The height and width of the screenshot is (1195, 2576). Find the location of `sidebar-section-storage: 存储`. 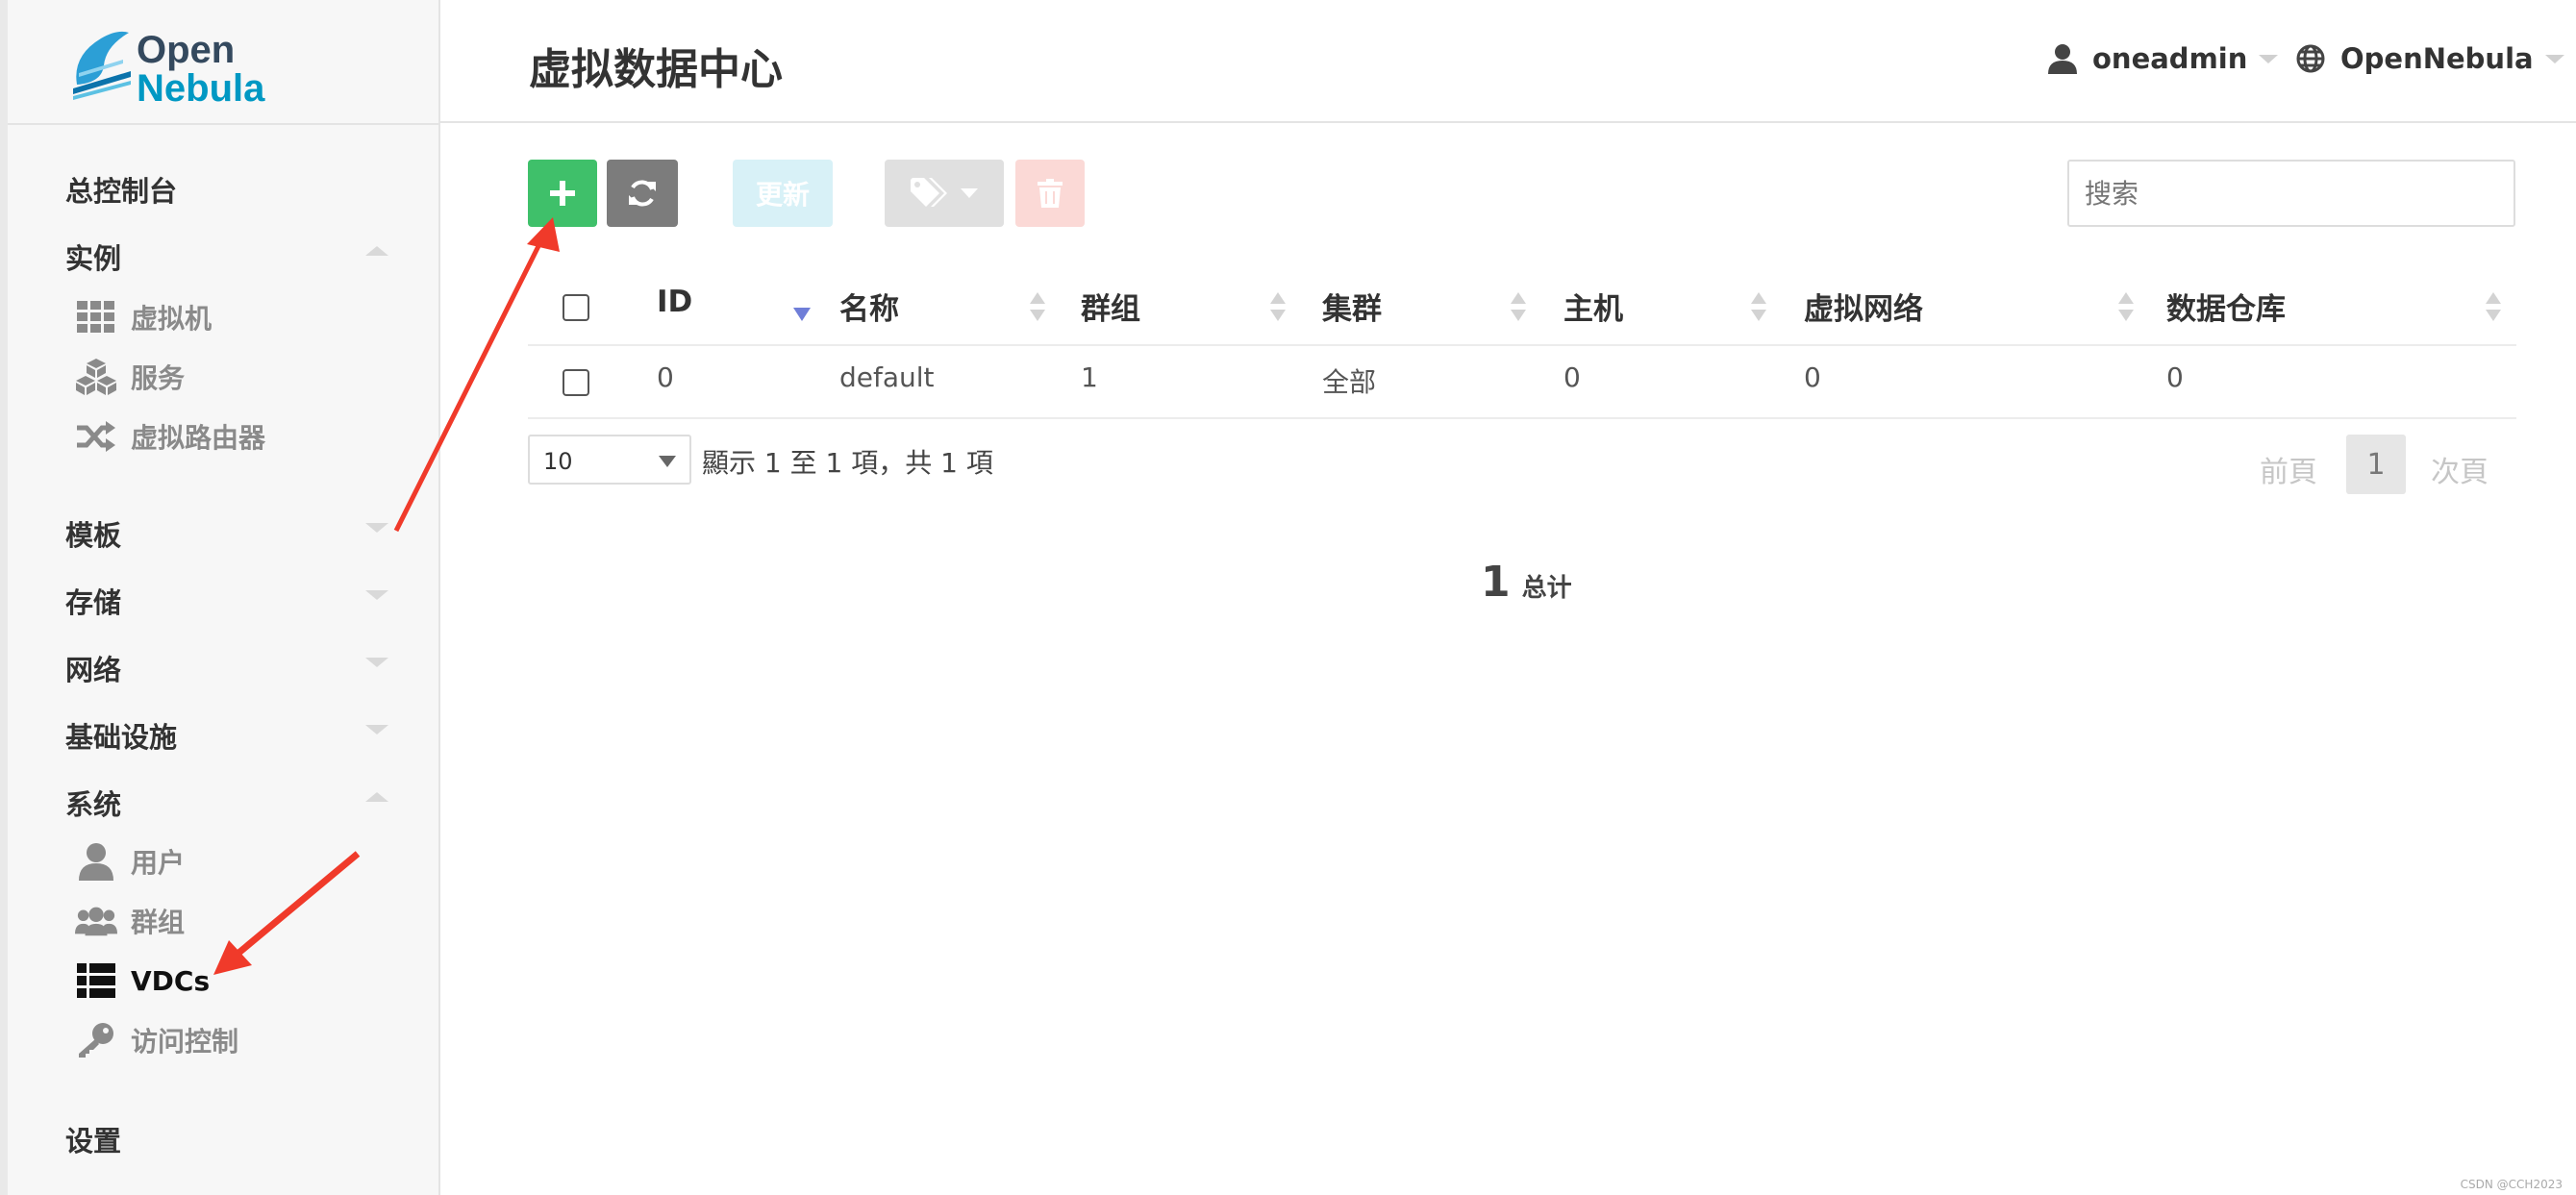

sidebar-section-storage: 存储 is located at coordinates (93, 601).